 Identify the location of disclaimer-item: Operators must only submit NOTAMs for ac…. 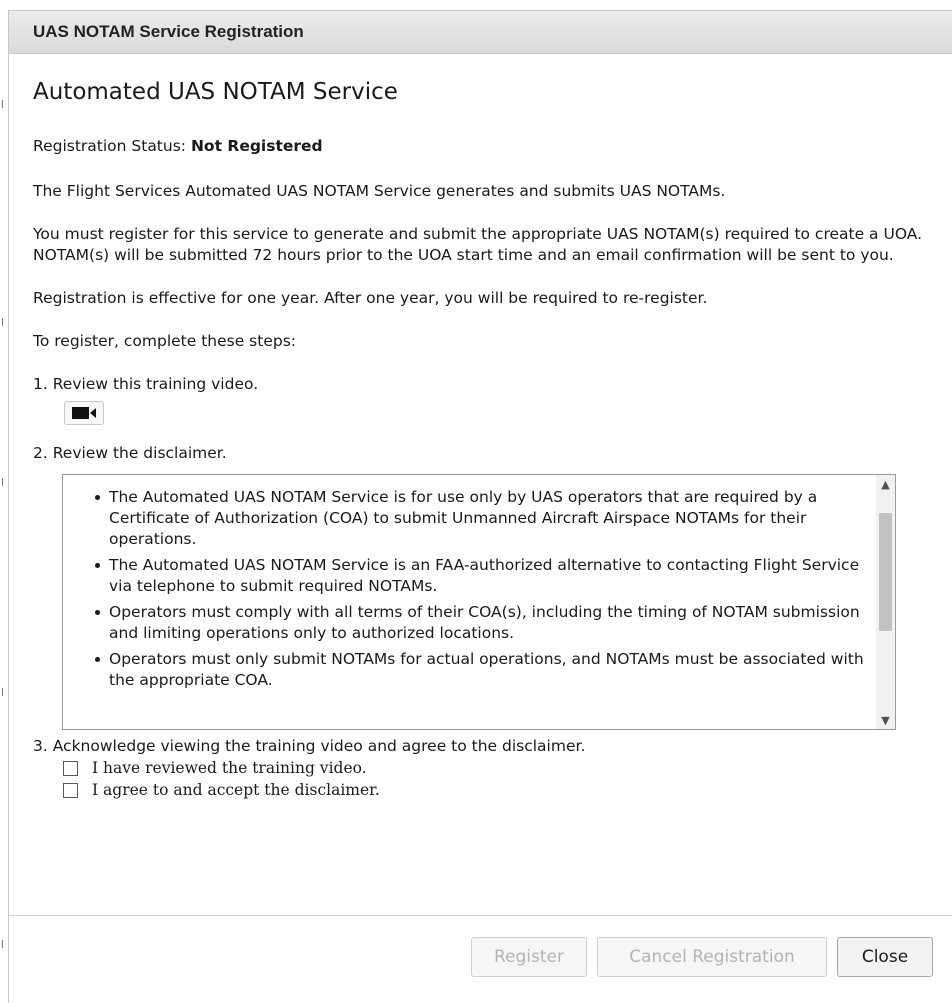
(482, 670).